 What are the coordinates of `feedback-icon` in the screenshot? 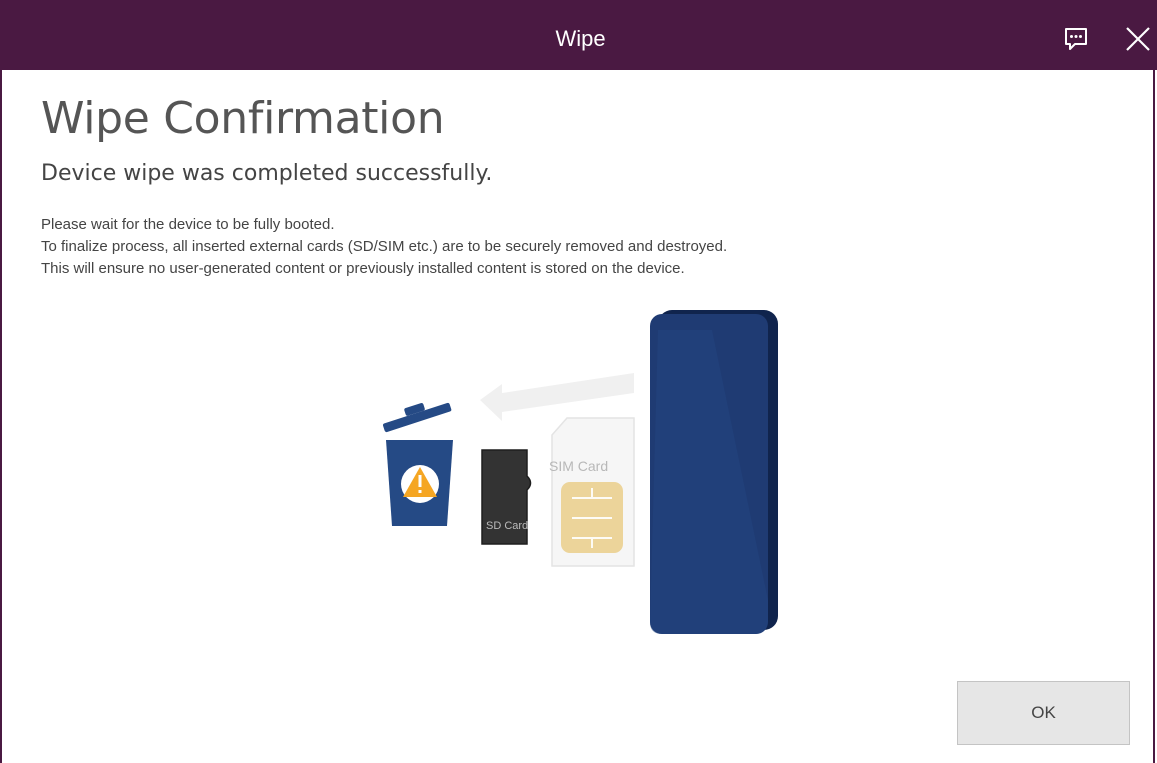 It's located at (1076, 39).